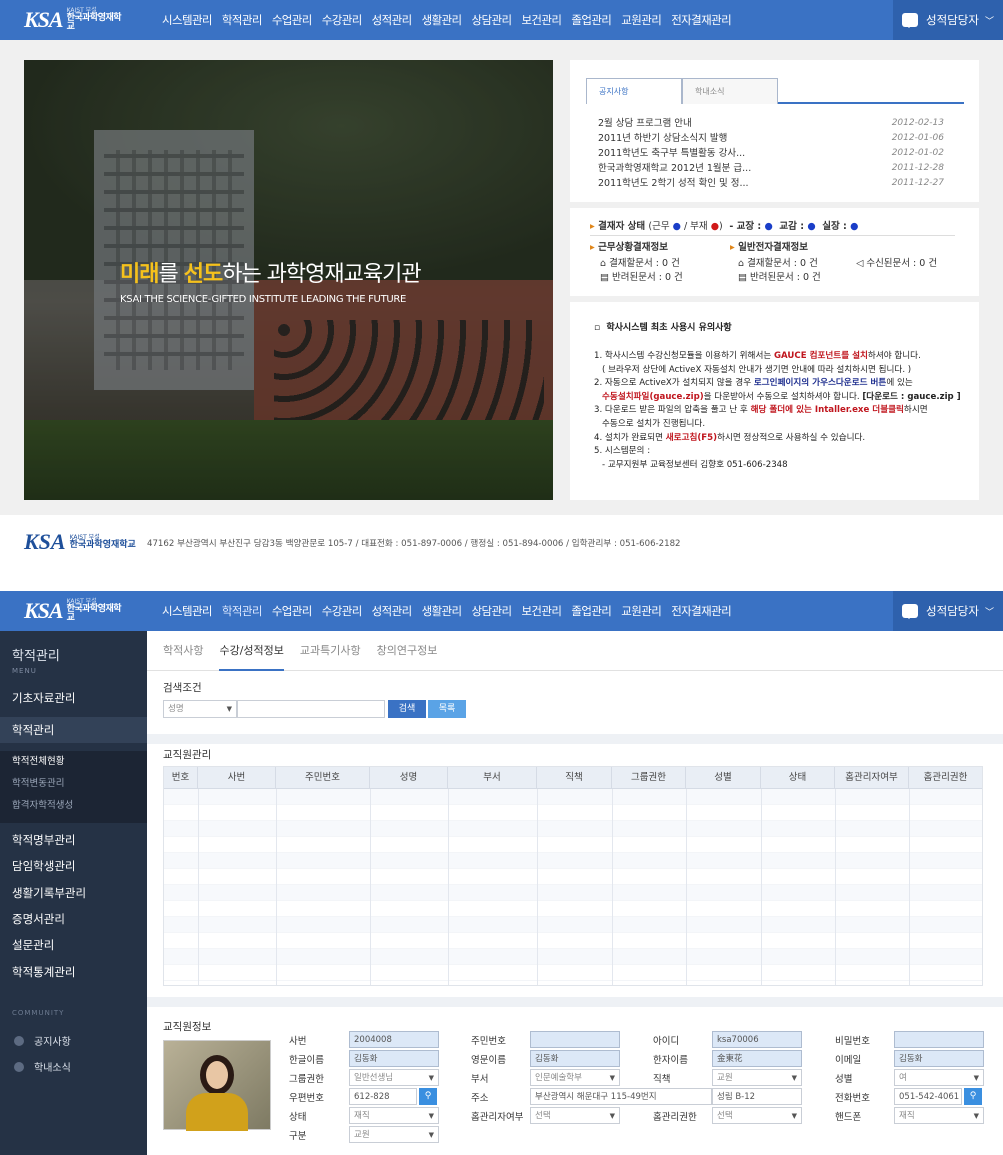  What do you see at coordinates (928, 1096) in the screenshot?
I see `phone-field: 051-542-4061` at bounding box center [928, 1096].